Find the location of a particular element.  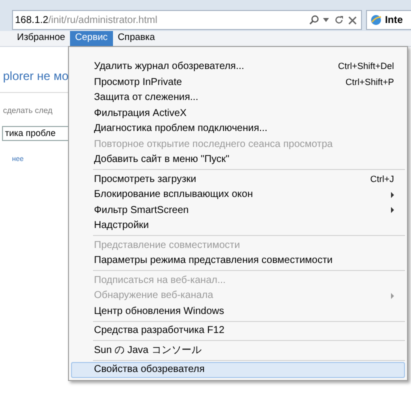

page-heading: plorer не мо is located at coordinates (36, 76).